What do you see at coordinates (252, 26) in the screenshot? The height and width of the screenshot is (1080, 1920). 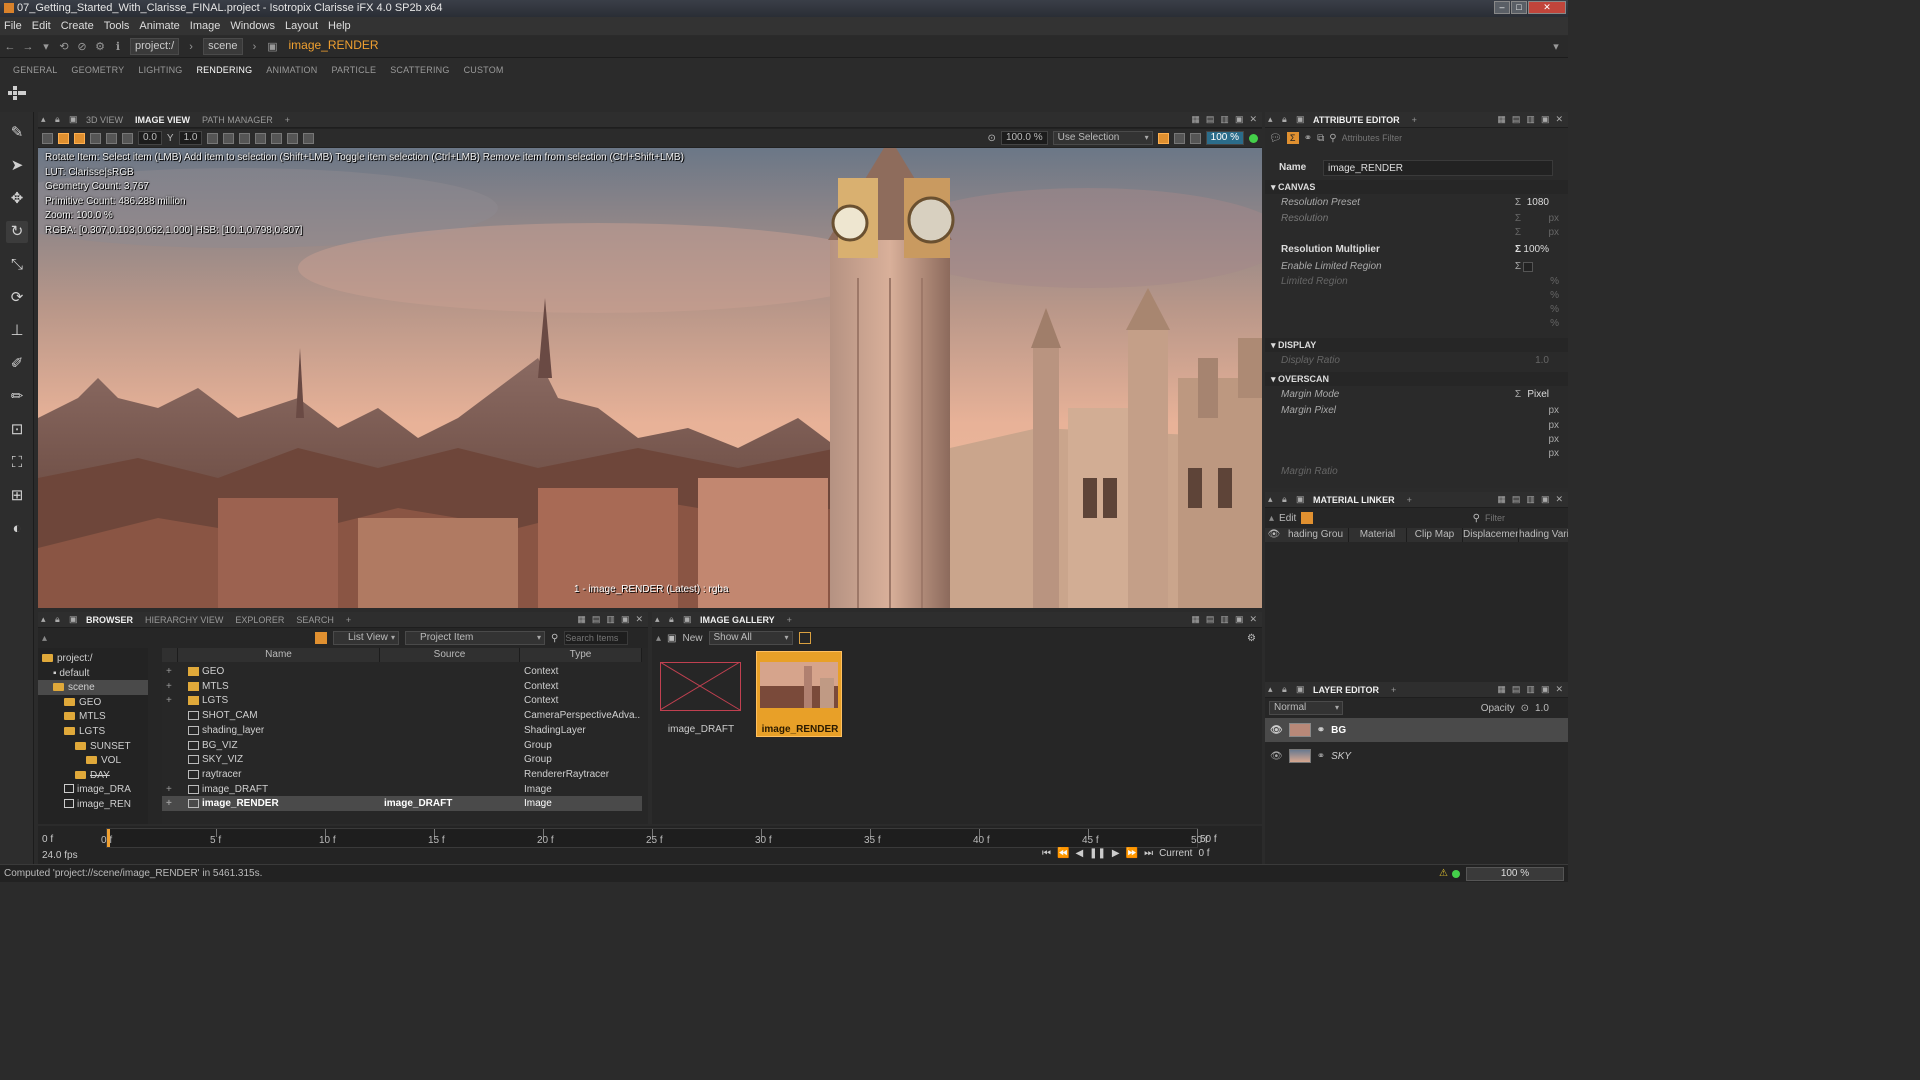 I see `menu-windows: Windows` at bounding box center [252, 26].